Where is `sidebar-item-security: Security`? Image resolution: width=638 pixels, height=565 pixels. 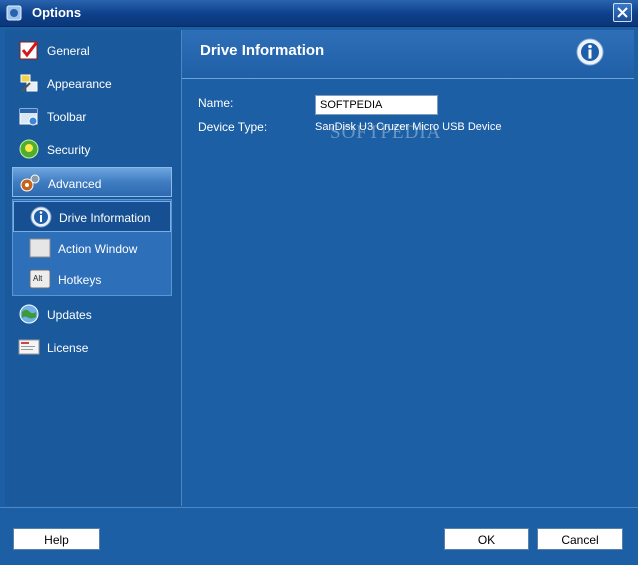 sidebar-item-security: Security is located at coordinates (92, 149).